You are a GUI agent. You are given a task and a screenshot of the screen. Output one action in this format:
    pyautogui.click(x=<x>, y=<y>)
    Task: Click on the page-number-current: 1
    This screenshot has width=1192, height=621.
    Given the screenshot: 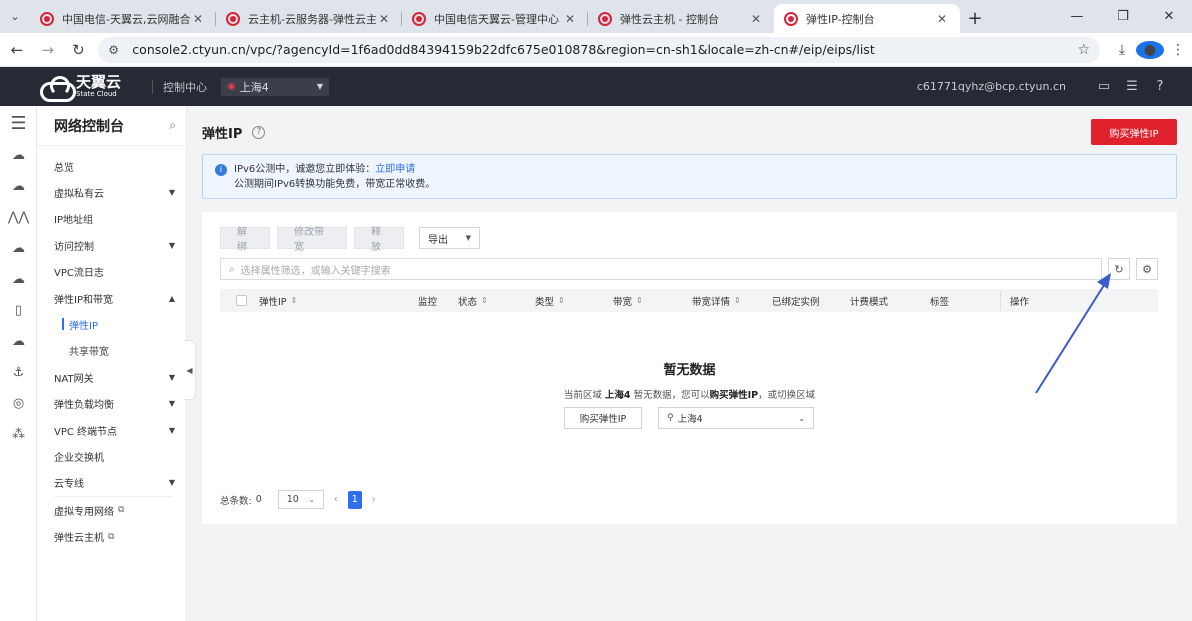 What is the action you would take?
    pyautogui.click(x=354, y=499)
    